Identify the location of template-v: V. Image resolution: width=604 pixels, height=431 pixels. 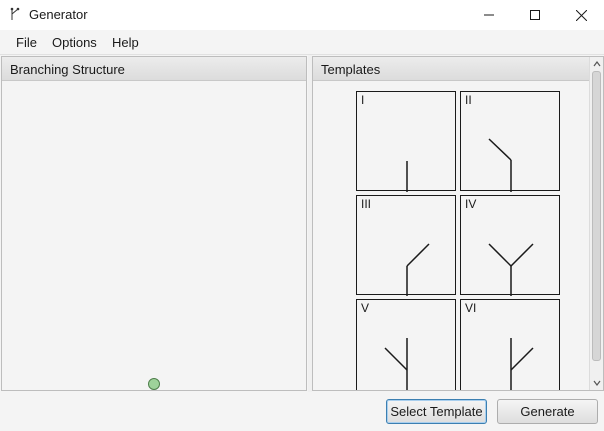
(406, 344).